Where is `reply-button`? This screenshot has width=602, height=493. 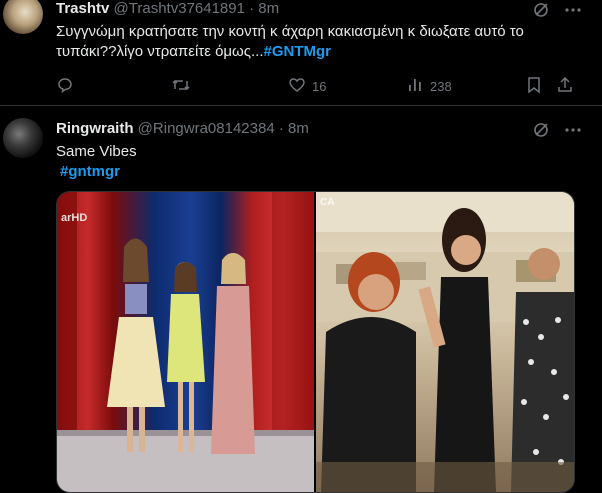
reply-button is located at coordinates (65, 86).